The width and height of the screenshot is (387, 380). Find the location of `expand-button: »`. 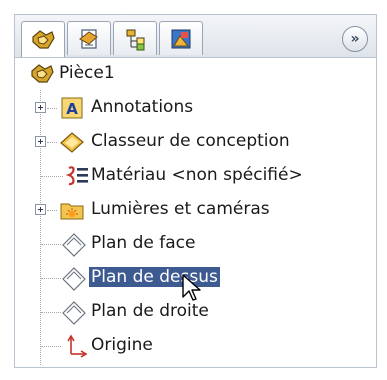

expand-button: » is located at coordinates (355, 39).